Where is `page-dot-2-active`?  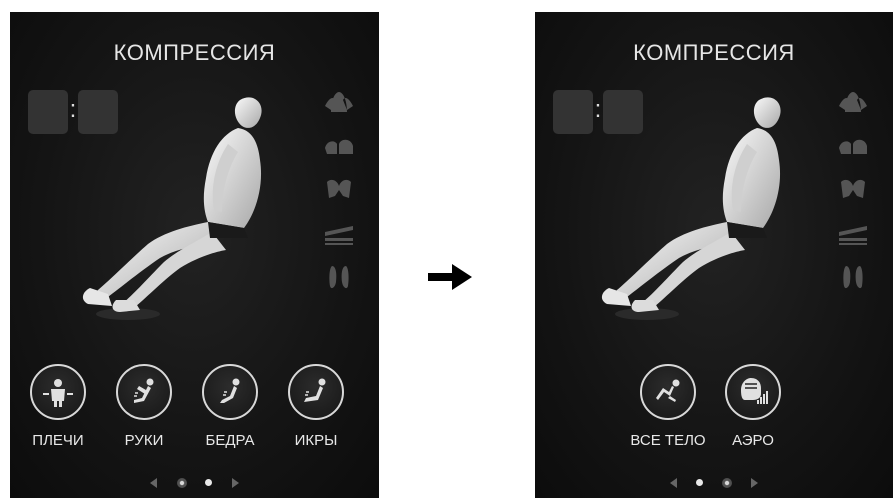
page-dot-2-active is located at coordinates (726, 482).